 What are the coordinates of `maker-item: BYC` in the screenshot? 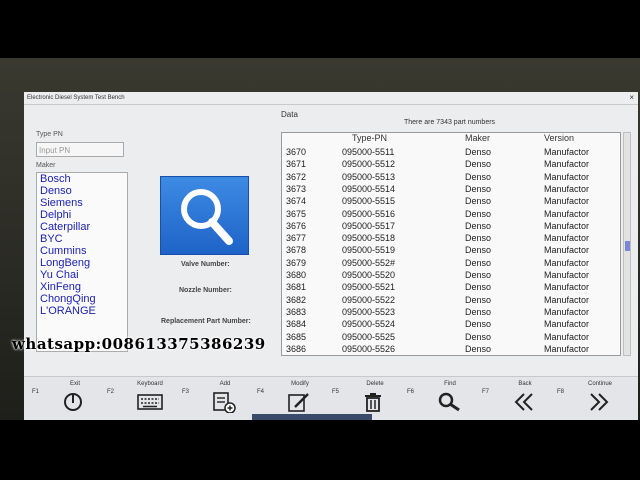 It's located at (82, 239).